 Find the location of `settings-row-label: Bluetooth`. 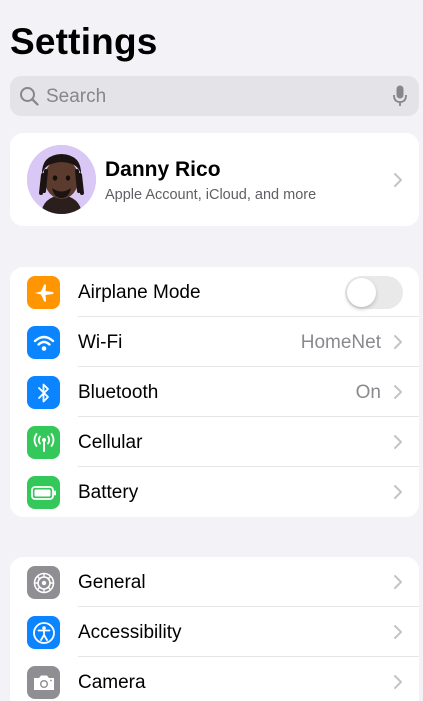

settings-row-label: Bluetooth is located at coordinates (118, 392).